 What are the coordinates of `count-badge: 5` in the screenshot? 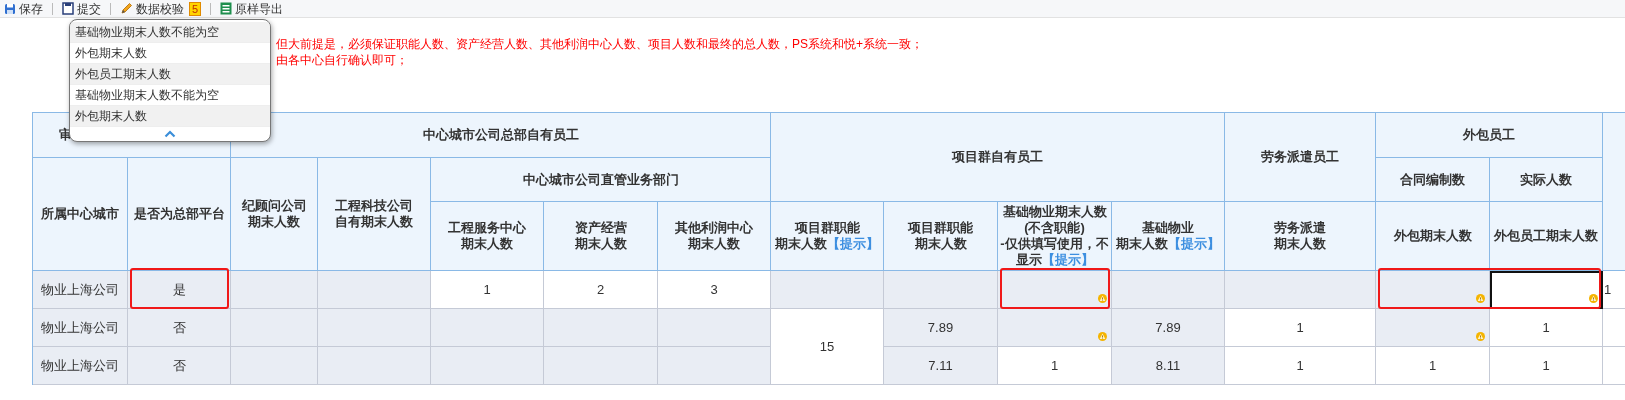 It's located at (195, 8).